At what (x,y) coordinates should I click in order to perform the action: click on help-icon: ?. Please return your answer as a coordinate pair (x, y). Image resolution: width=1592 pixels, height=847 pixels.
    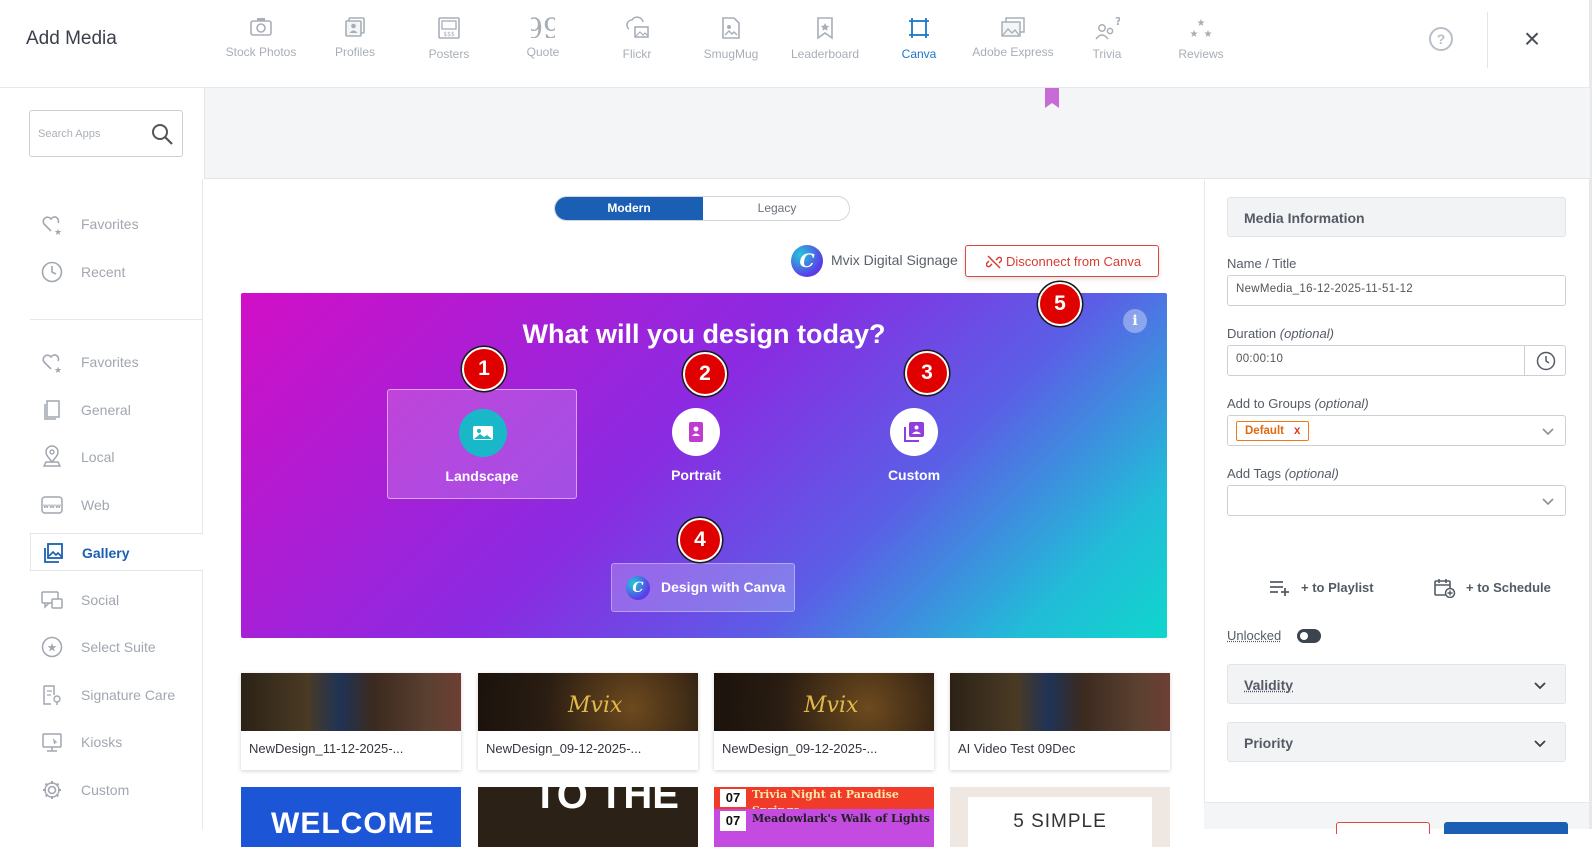
    Looking at the image, I should click on (1441, 39).